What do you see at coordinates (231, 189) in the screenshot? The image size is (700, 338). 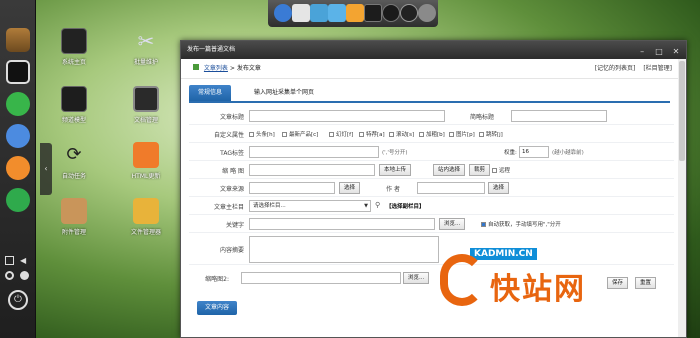 I see `source-label: 文章来源` at bounding box center [231, 189].